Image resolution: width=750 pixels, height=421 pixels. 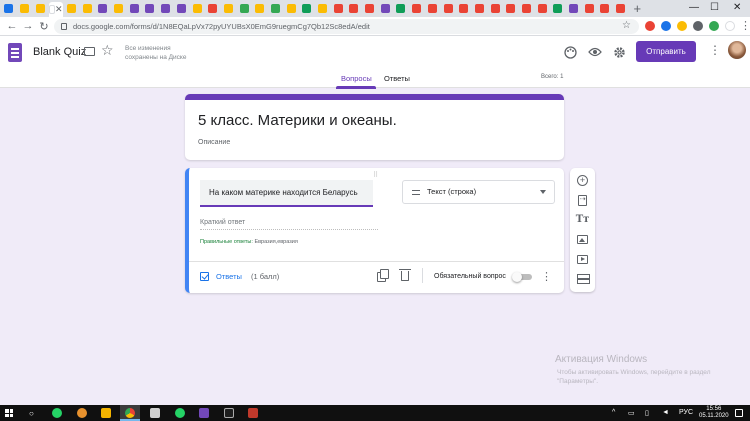 I want to click on back-icon: ←, so click(x=12, y=26).